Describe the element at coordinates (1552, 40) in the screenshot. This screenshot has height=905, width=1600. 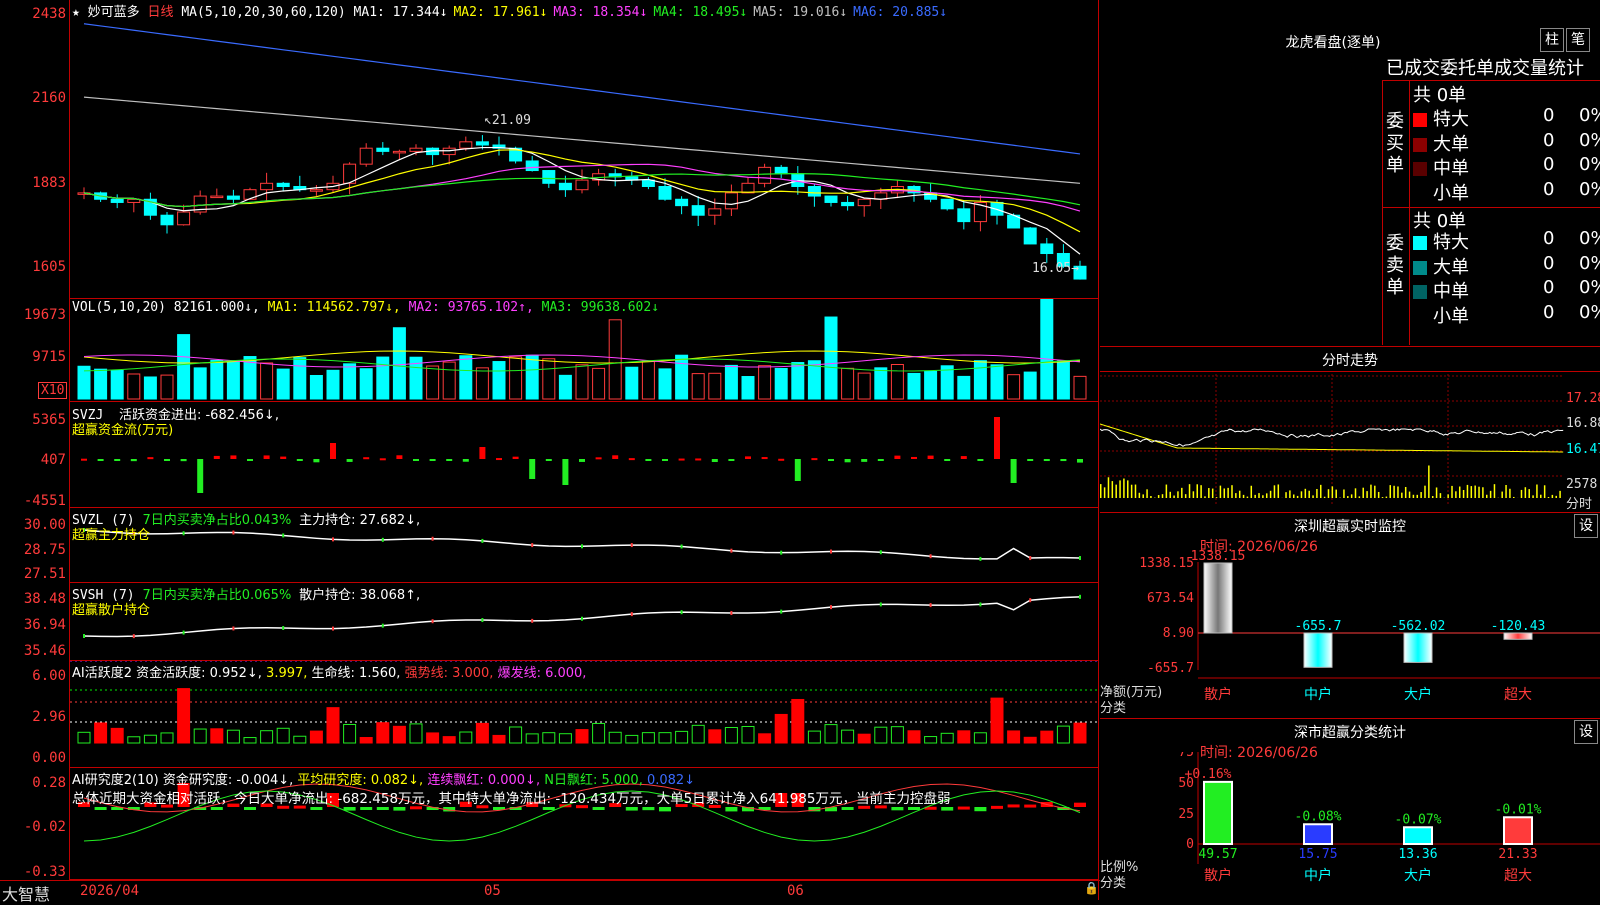
I see `btn-bar: 柱` at that location.